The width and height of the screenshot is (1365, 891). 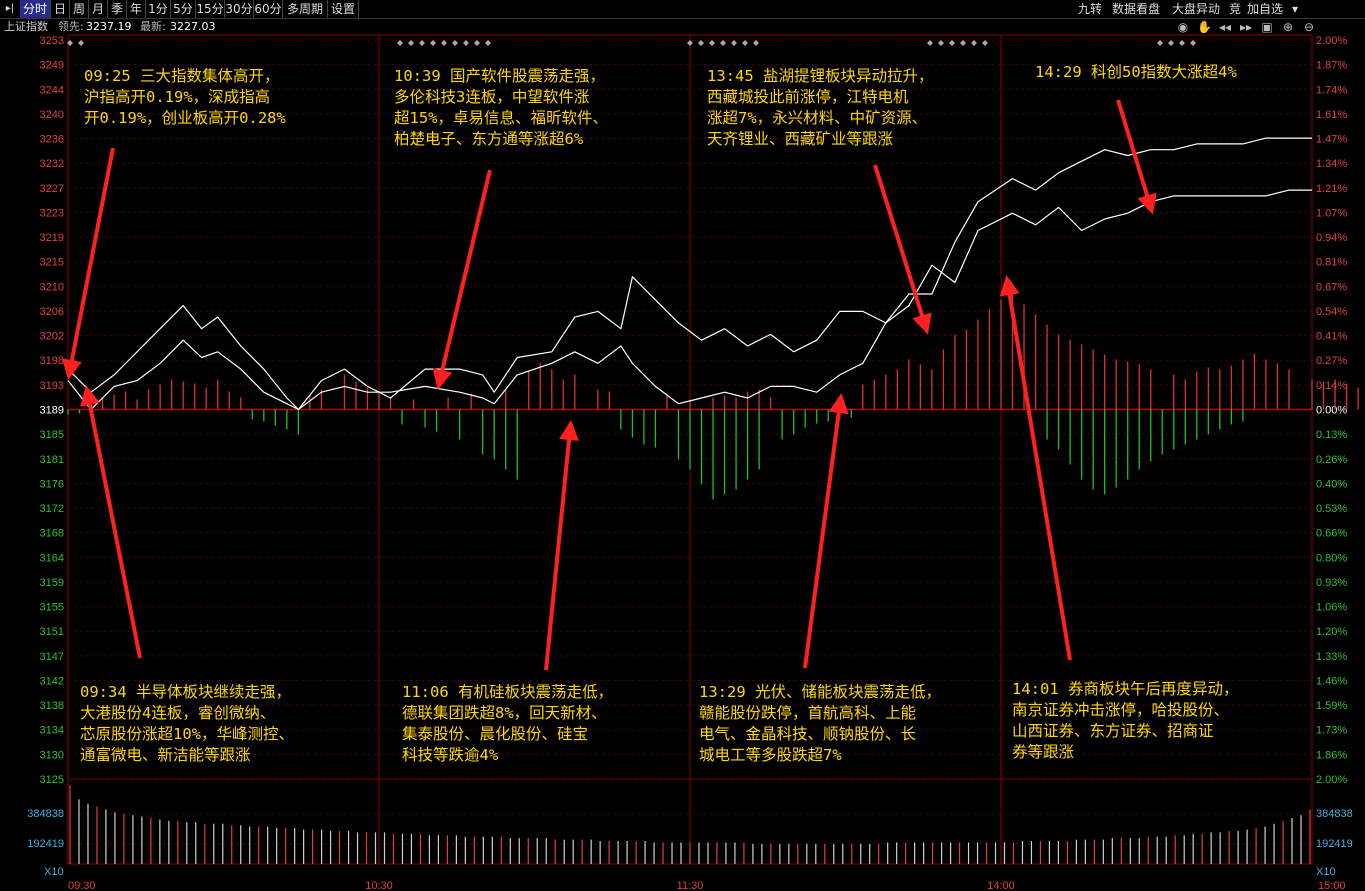 What do you see at coordinates (183, 9) in the screenshot?
I see `tab-period-7: 5分` at bounding box center [183, 9].